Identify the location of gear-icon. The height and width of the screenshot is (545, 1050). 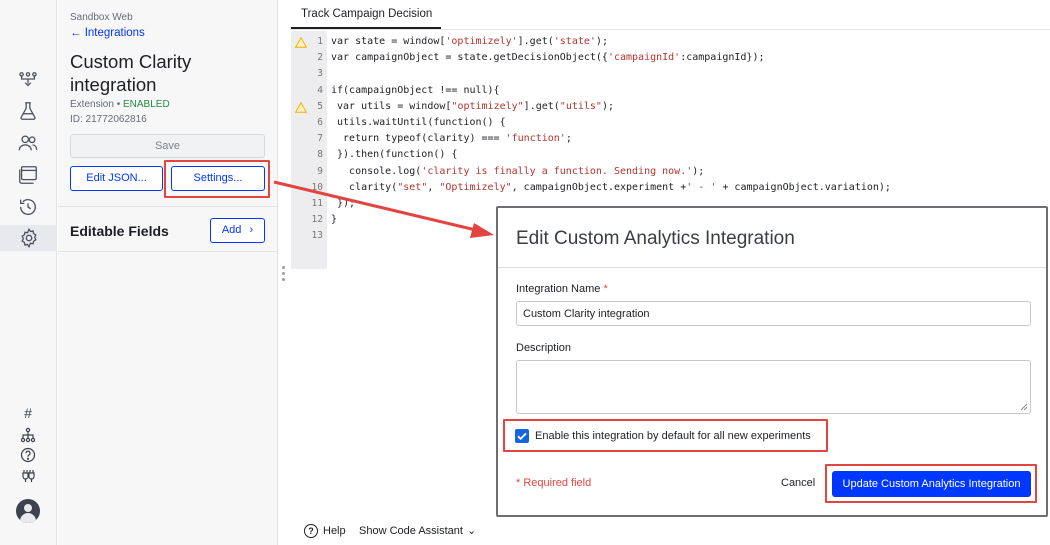
(28, 238).